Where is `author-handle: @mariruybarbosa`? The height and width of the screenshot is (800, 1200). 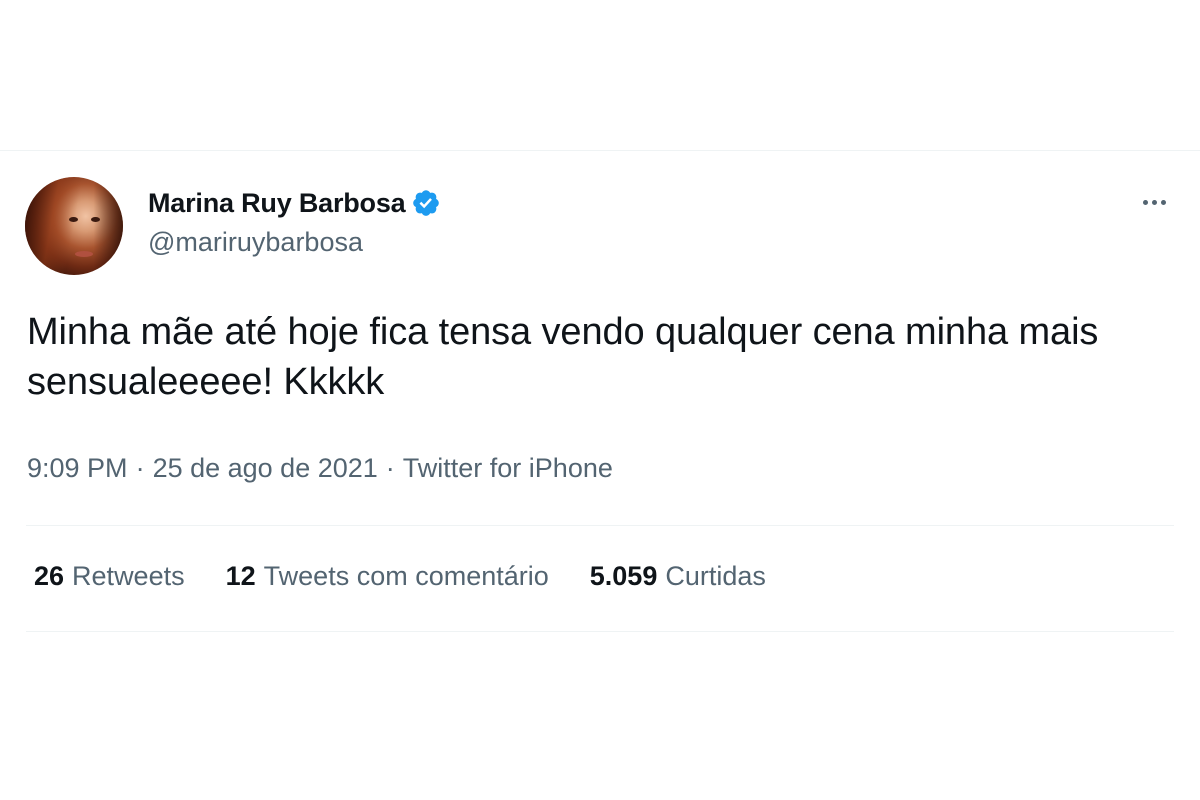 author-handle: @mariruybarbosa is located at coordinates (255, 242).